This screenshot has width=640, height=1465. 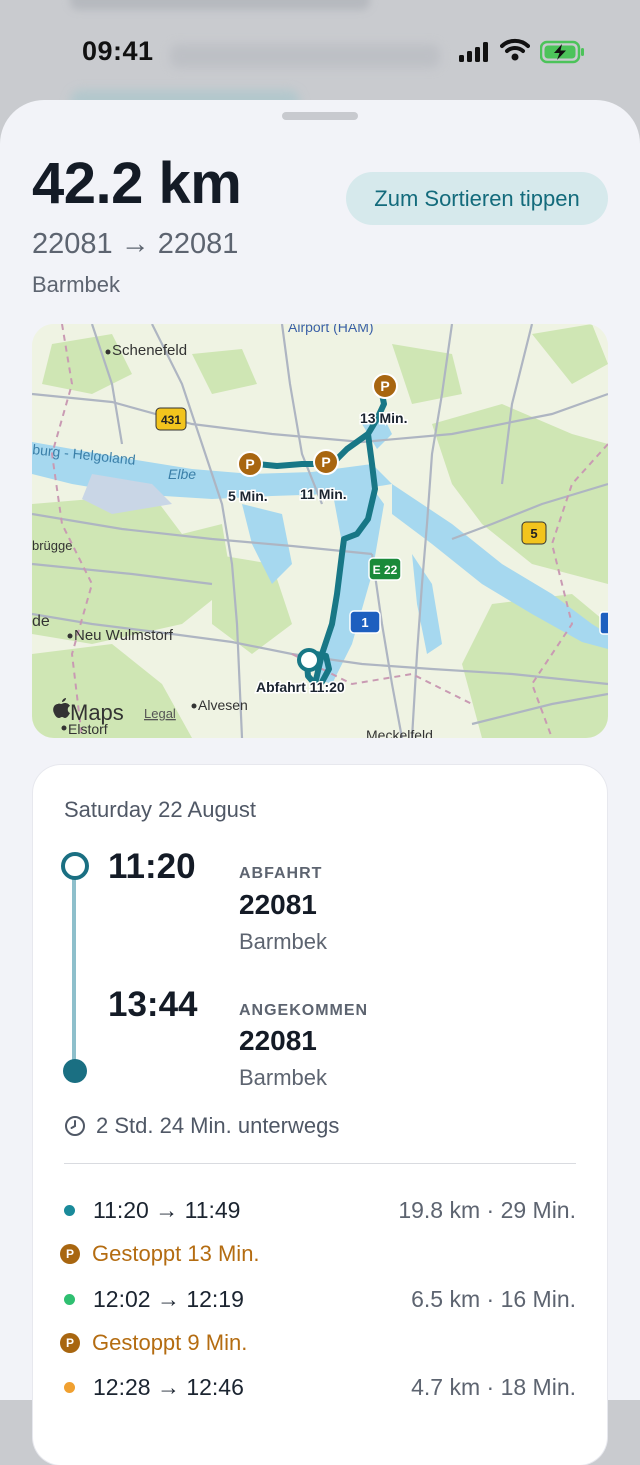 I want to click on map-parking-marker-3: P, so click(x=385, y=386).